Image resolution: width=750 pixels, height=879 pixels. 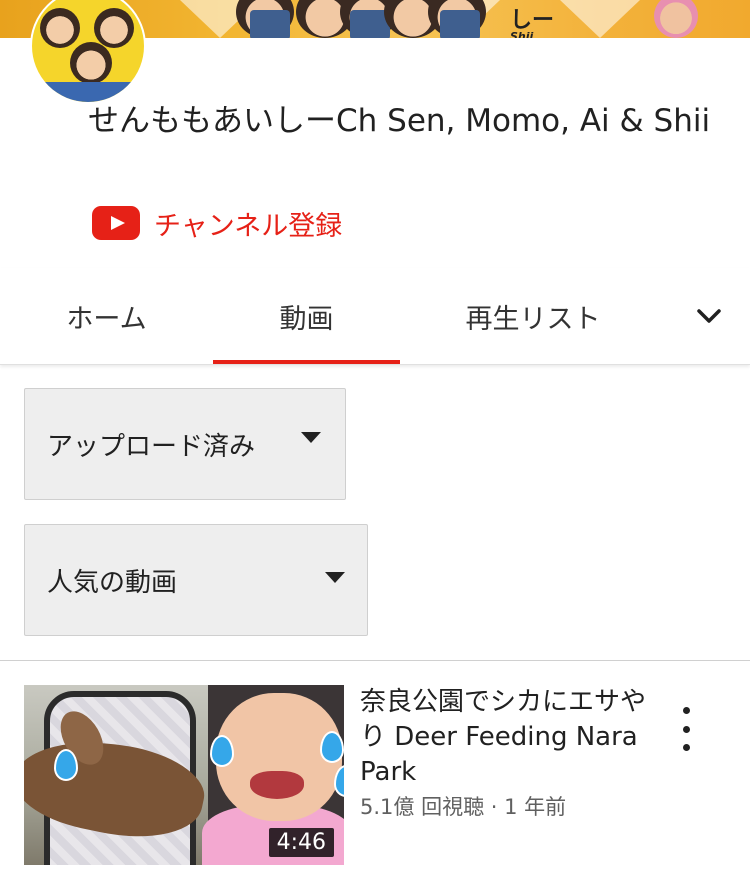 What do you see at coordinates (184, 775) in the screenshot?
I see `video-thumbnail: 4:46` at bounding box center [184, 775].